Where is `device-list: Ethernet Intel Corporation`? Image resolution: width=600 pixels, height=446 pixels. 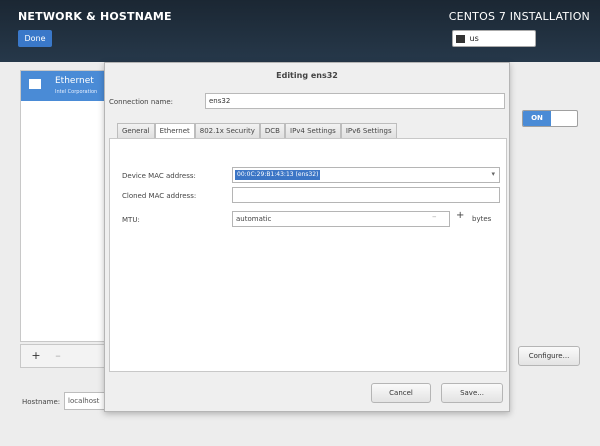 device-list: Ethernet Intel Corporation is located at coordinates (65, 206).